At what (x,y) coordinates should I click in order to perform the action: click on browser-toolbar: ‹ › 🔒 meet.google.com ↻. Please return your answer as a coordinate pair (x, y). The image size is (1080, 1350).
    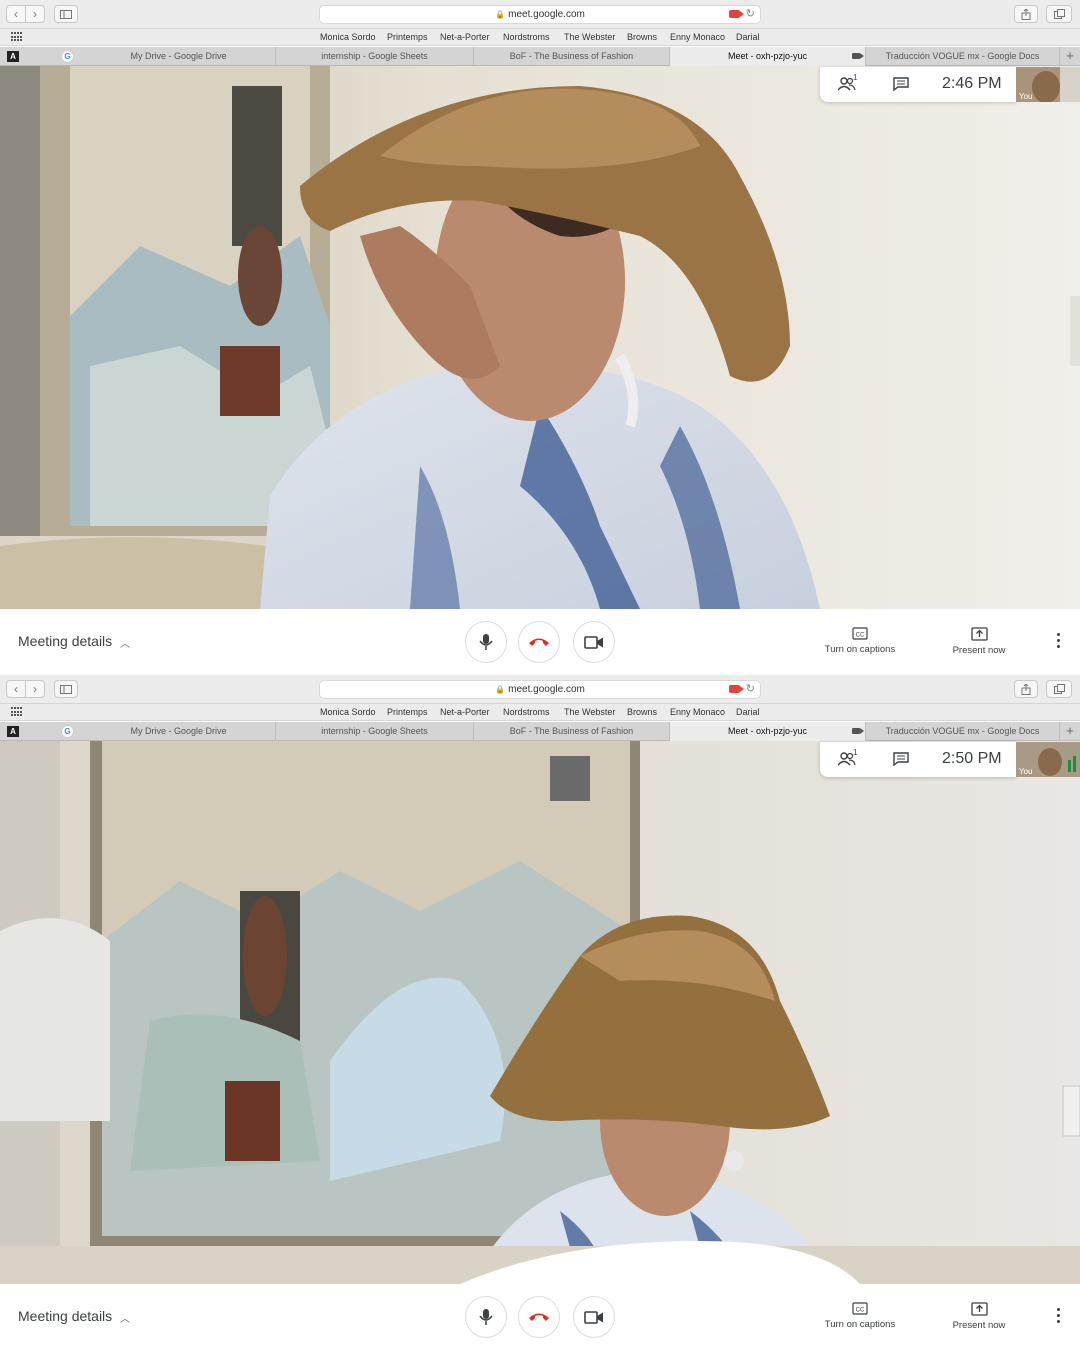
    Looking at the image, I should click on (540, 14).